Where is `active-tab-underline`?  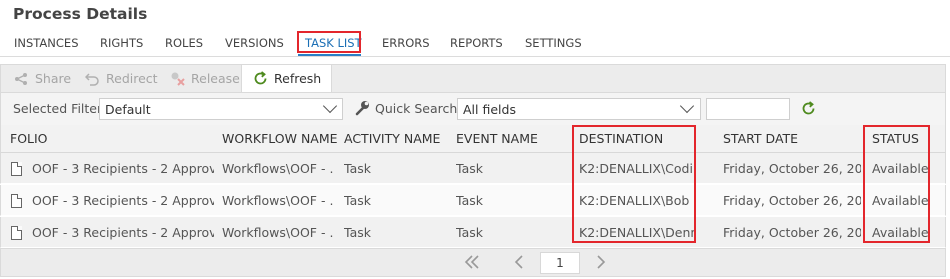 active-tab-underline is located at coordinates (329, 55).